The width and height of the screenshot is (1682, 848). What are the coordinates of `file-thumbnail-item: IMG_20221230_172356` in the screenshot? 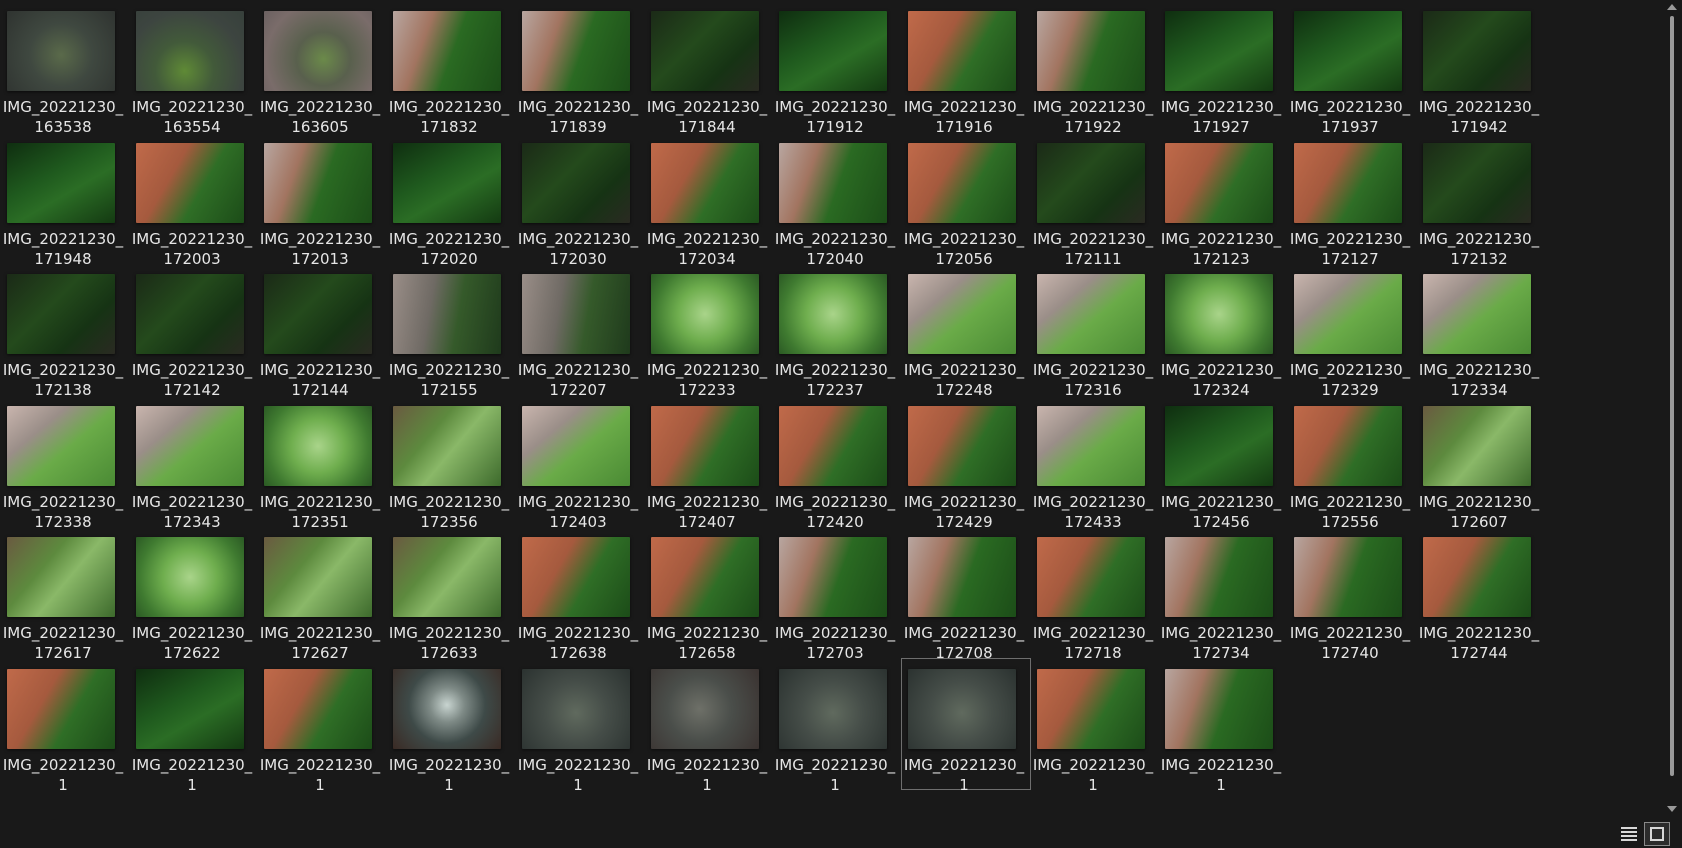 It's located at (451, 463).